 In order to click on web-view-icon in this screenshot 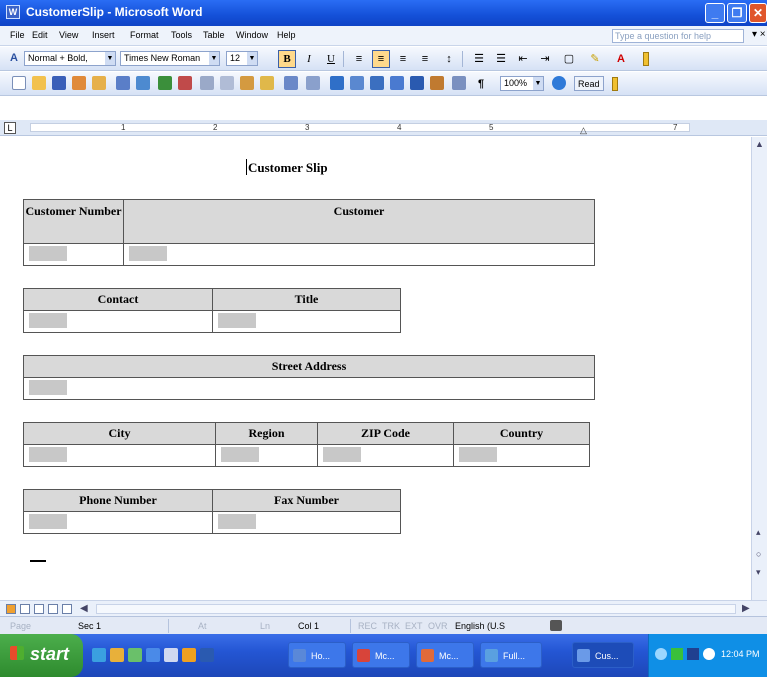, I will do `click(25, 609)`.